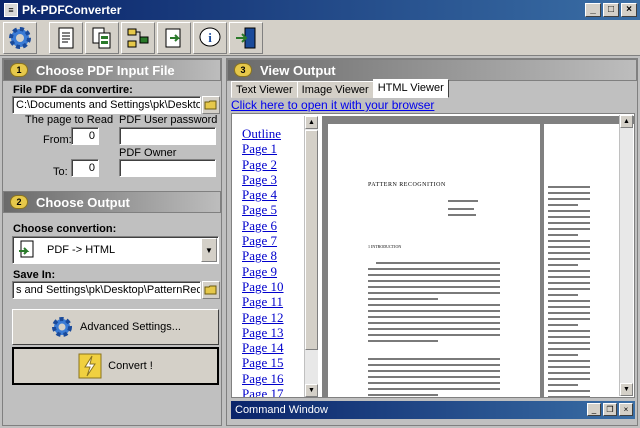 This screenshot has width=640, height=428. What do you see at coordinates (60, 172) in the screenshot?
I see `to-label: To:` at bounding box center [60, 172].